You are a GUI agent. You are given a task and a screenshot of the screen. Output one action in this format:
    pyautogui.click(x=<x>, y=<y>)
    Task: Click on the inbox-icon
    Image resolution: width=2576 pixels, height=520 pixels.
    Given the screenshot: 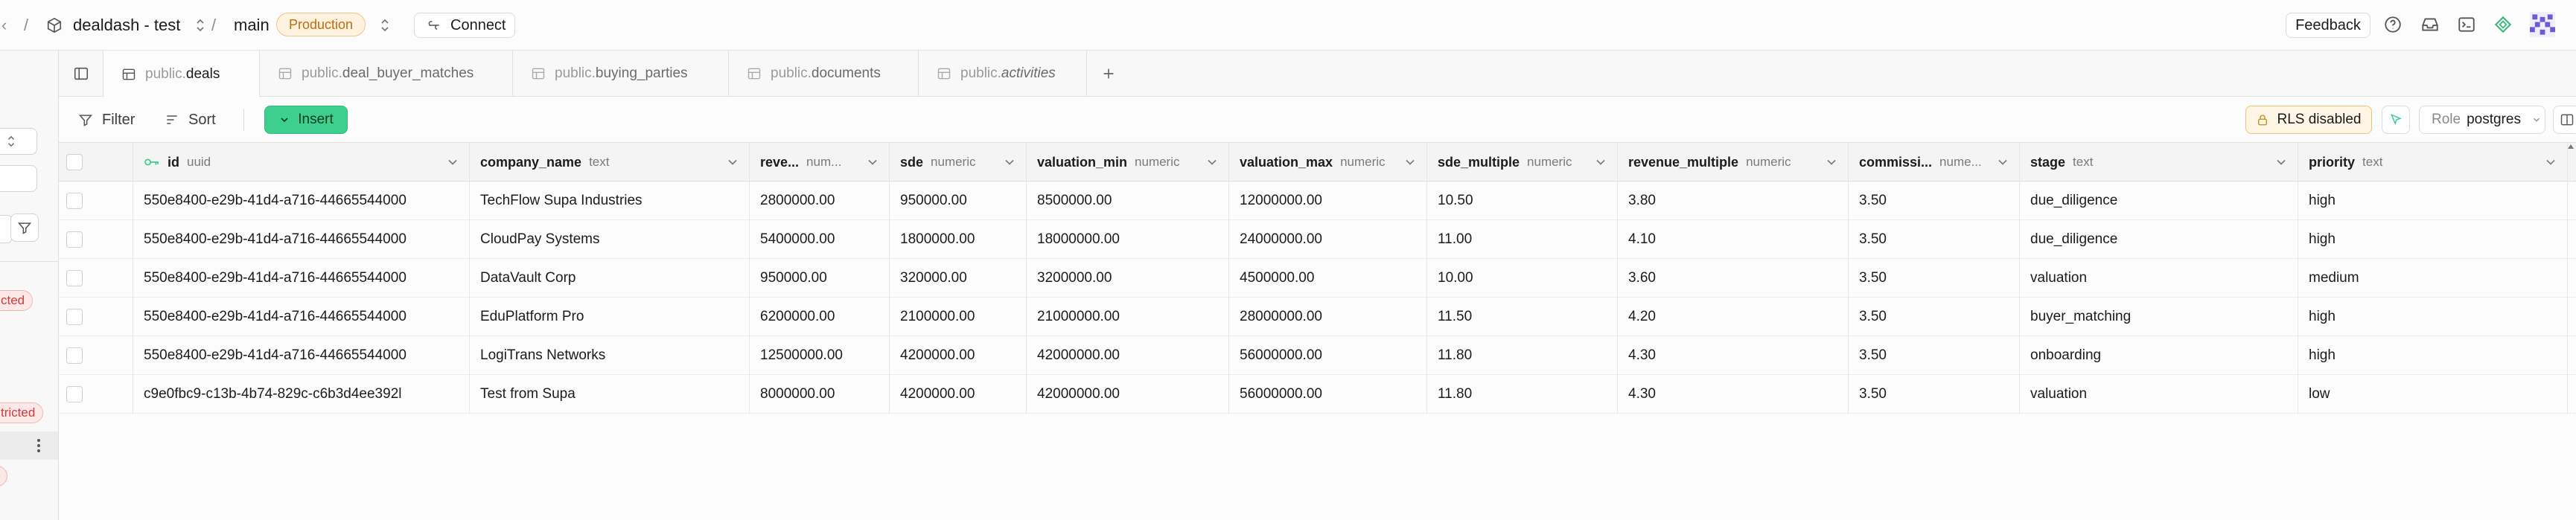 What is the action you would take?
    pyautogui.click(x=2430, y=24)
    